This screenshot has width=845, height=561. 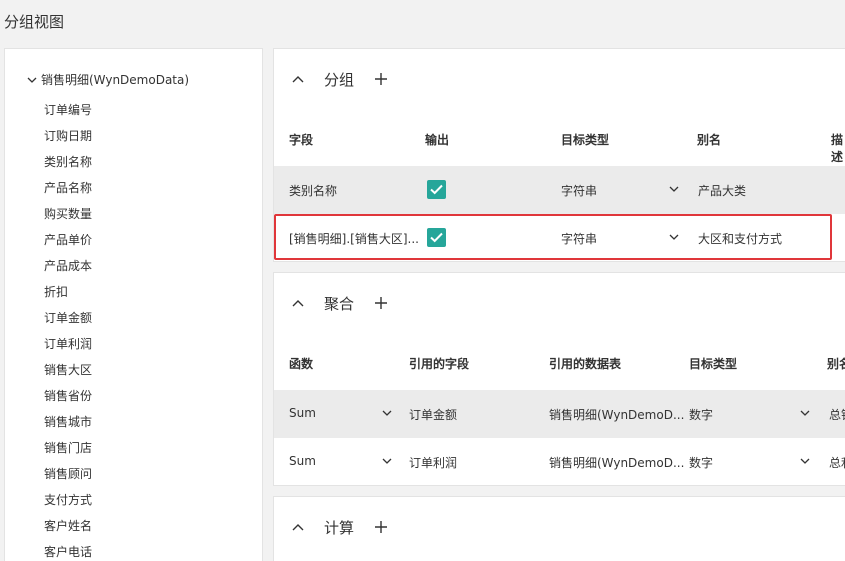 What do you see at coordinates (301, 364) in the screenshot?
I see `col-header-function: 函数` at bounding box center [301, 364].